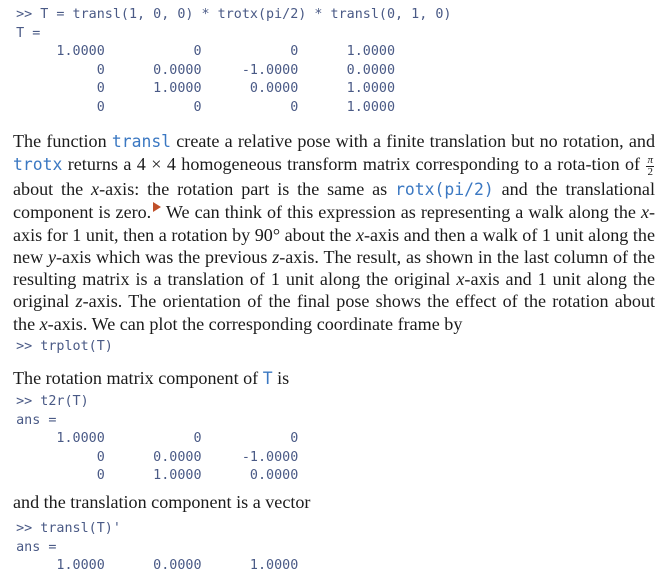 This screenshot has height=578, width=666. What do you see at coordinates (149, 476) in the screenshot?
I see `code-line: 0 1.0000 0.0000` at bounding box center [149, 476].